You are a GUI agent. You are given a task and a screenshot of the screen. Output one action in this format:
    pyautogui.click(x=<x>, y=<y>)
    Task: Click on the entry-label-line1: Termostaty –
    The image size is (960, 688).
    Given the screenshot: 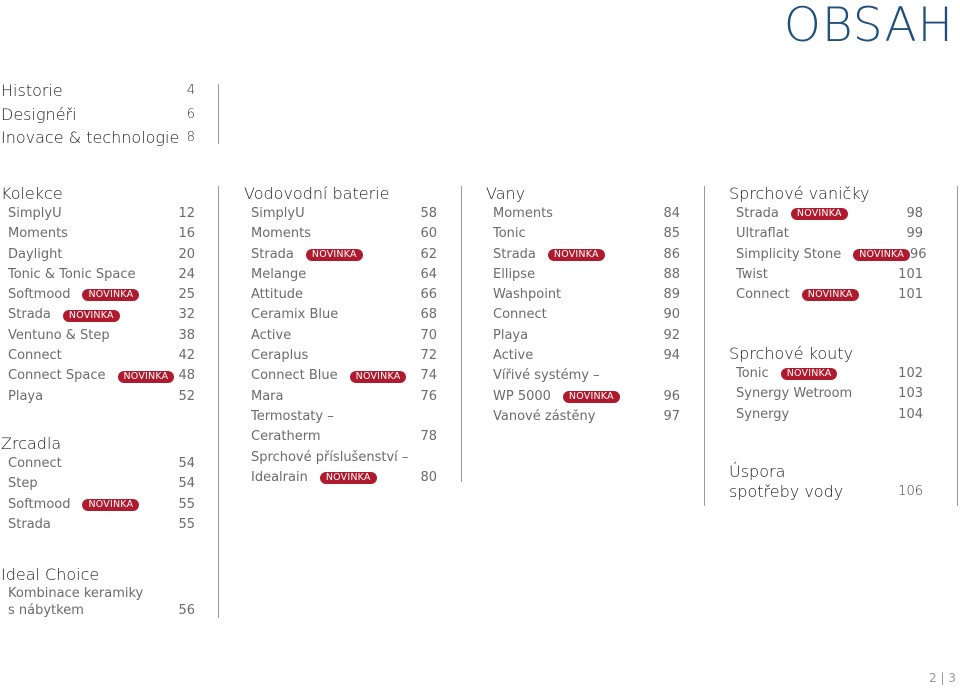 What is the action you would take?
    pyautogui.click(x=292, y=416)
    